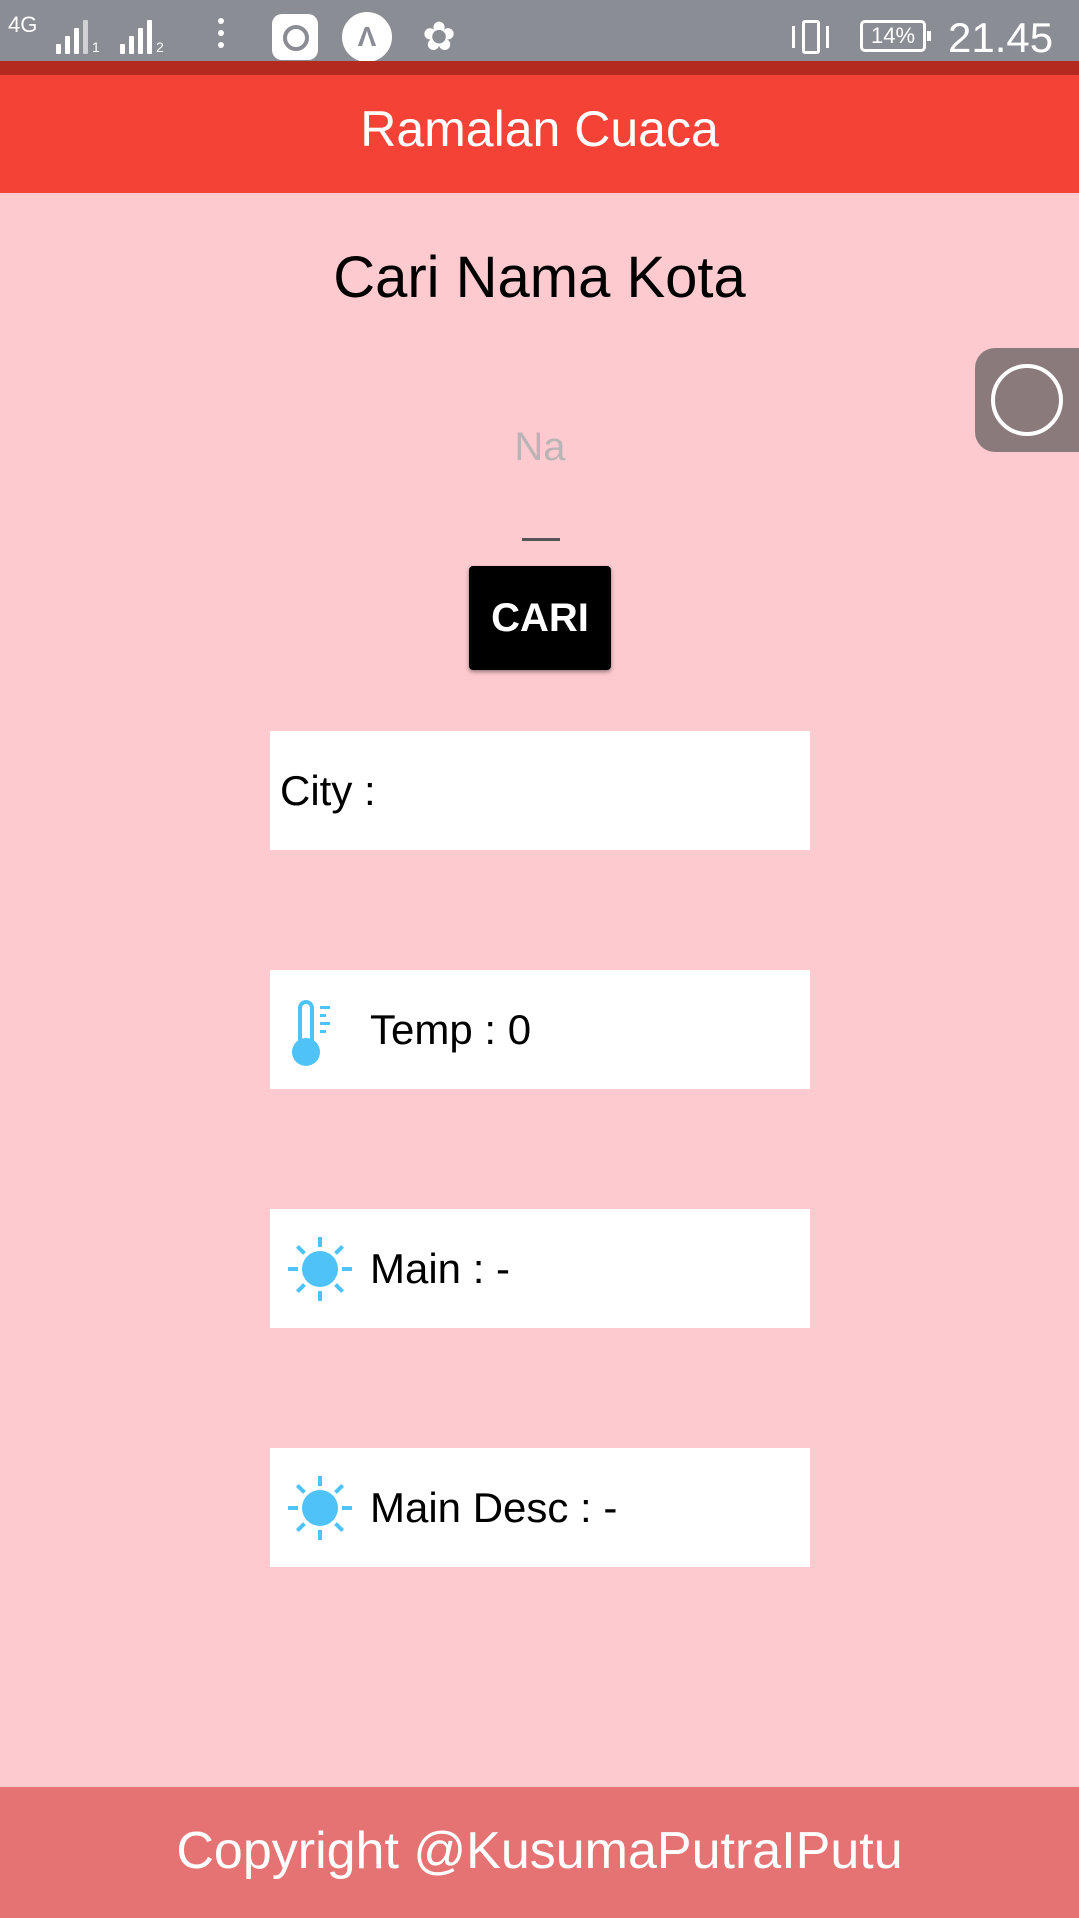 This screenshot has width=1079, height=1918. Describe the element at coordinates (539, 277) in the screenshot. I see `page-heading: Cari Nama Kota` at that location.